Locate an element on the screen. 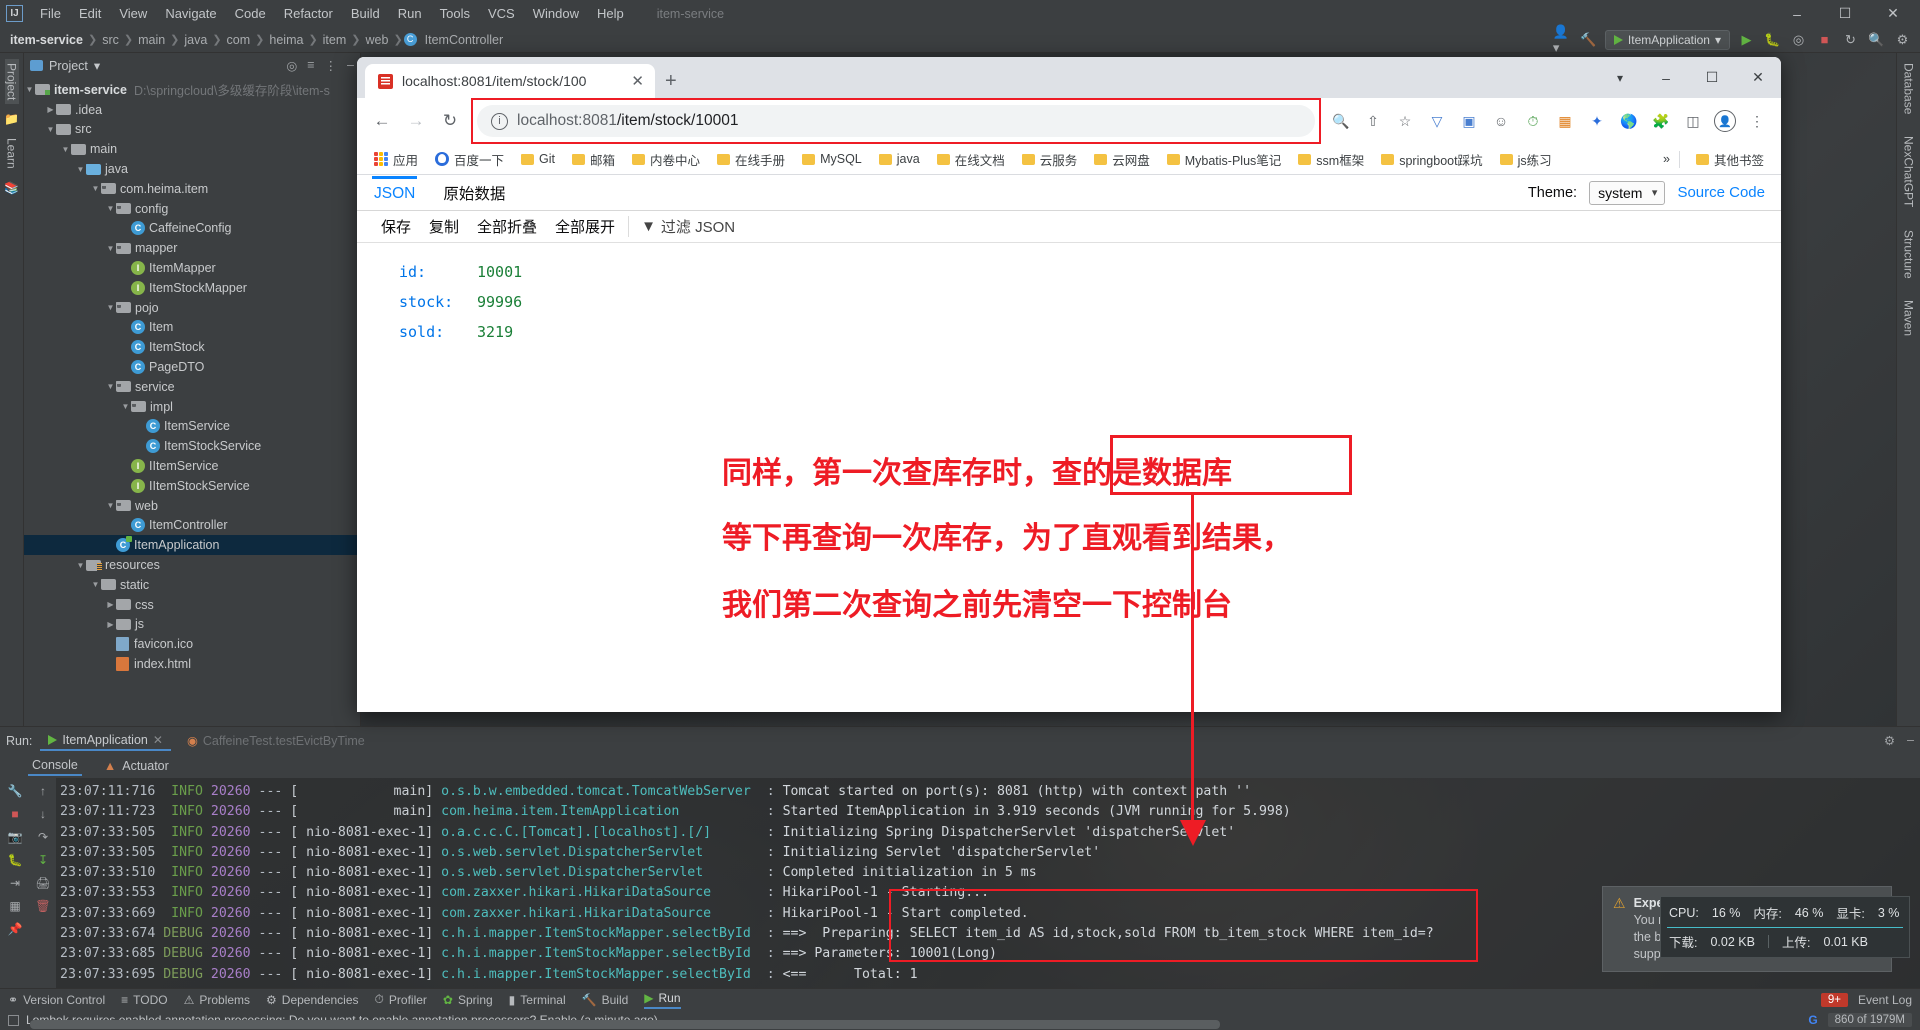  run-tab-caffeinetest: ◉ CaffeineTest.testEvictByTime is located at coordinates (276, 740).